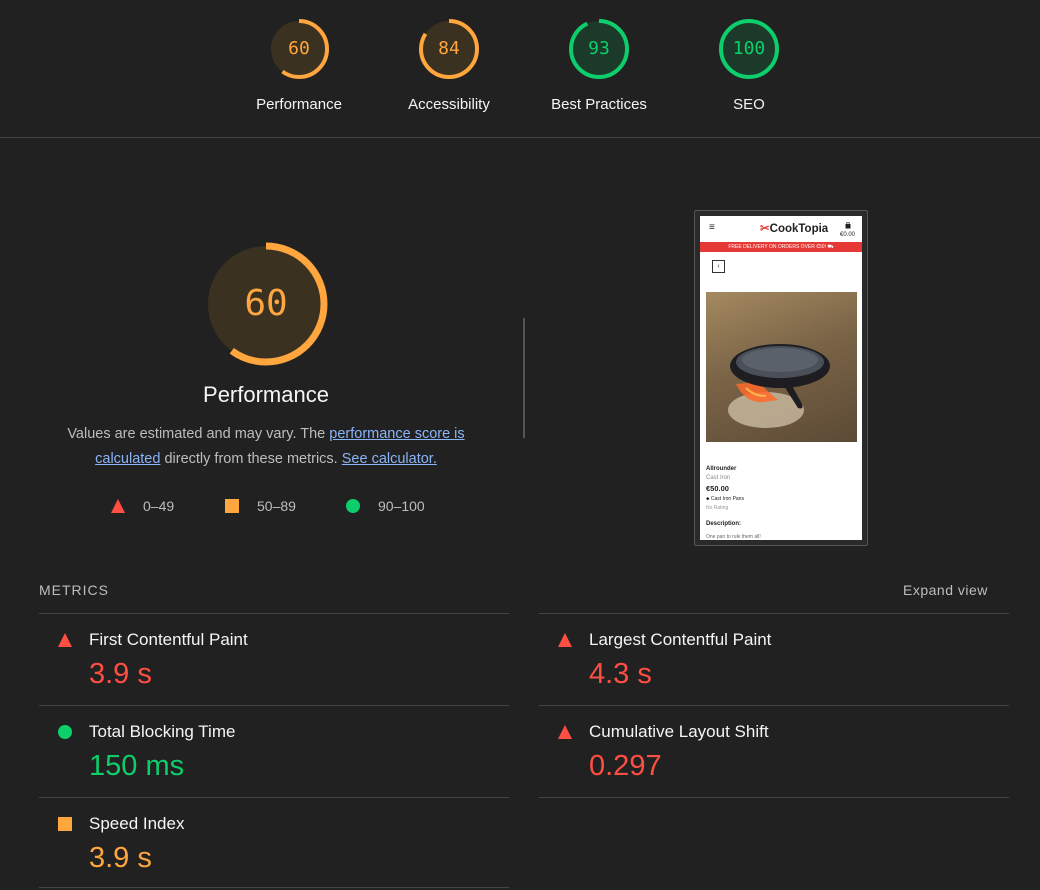 The width and height of the screenshot is (1040, 890). What do you see at coordinates (251, 459) in the screenshot?
I see `description-text: directly from these metrics.` at bounding box center [251, 459].